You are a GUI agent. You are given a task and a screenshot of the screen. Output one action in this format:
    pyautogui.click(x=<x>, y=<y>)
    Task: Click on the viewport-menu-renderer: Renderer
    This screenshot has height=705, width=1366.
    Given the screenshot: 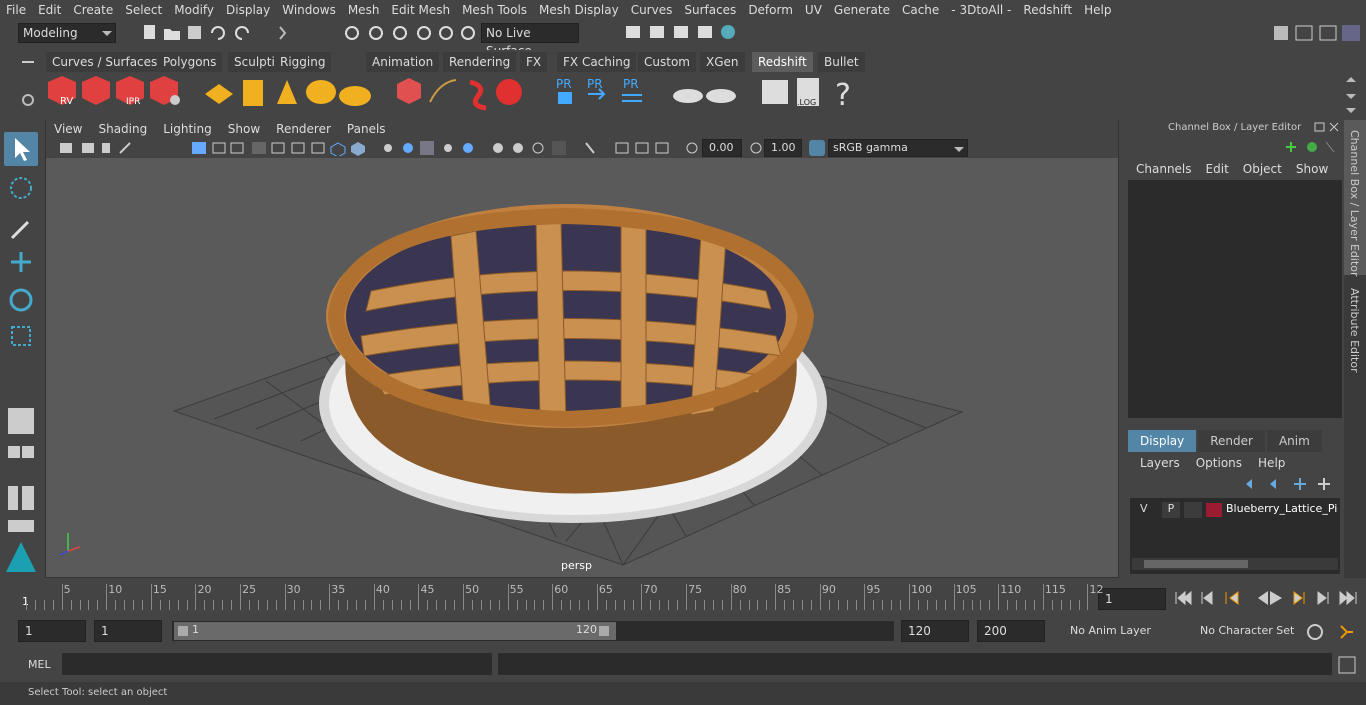 What is the action you would take?
    pyautogui.click(x=303, y=129)
    